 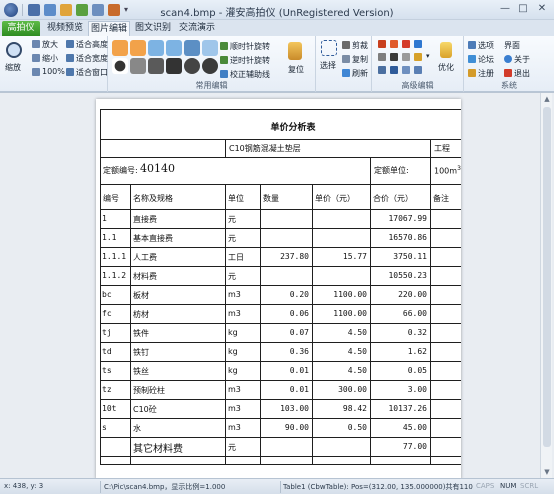 I want to click on row-name: 铁件, so click(x=178, y=333).